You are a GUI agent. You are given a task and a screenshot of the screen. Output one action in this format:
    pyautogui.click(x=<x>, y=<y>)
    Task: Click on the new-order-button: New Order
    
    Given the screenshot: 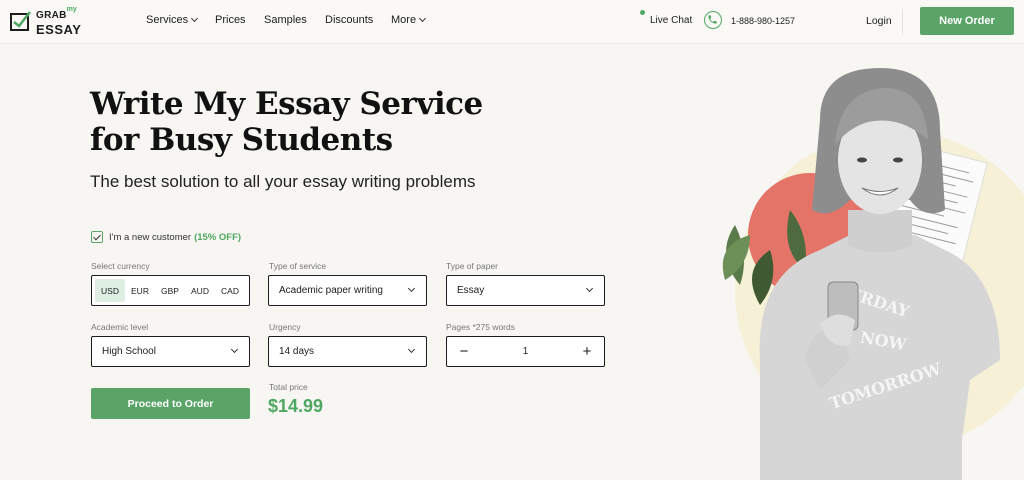 What is the action you would take?
    pyautogui.click(x=967, y=21)
    